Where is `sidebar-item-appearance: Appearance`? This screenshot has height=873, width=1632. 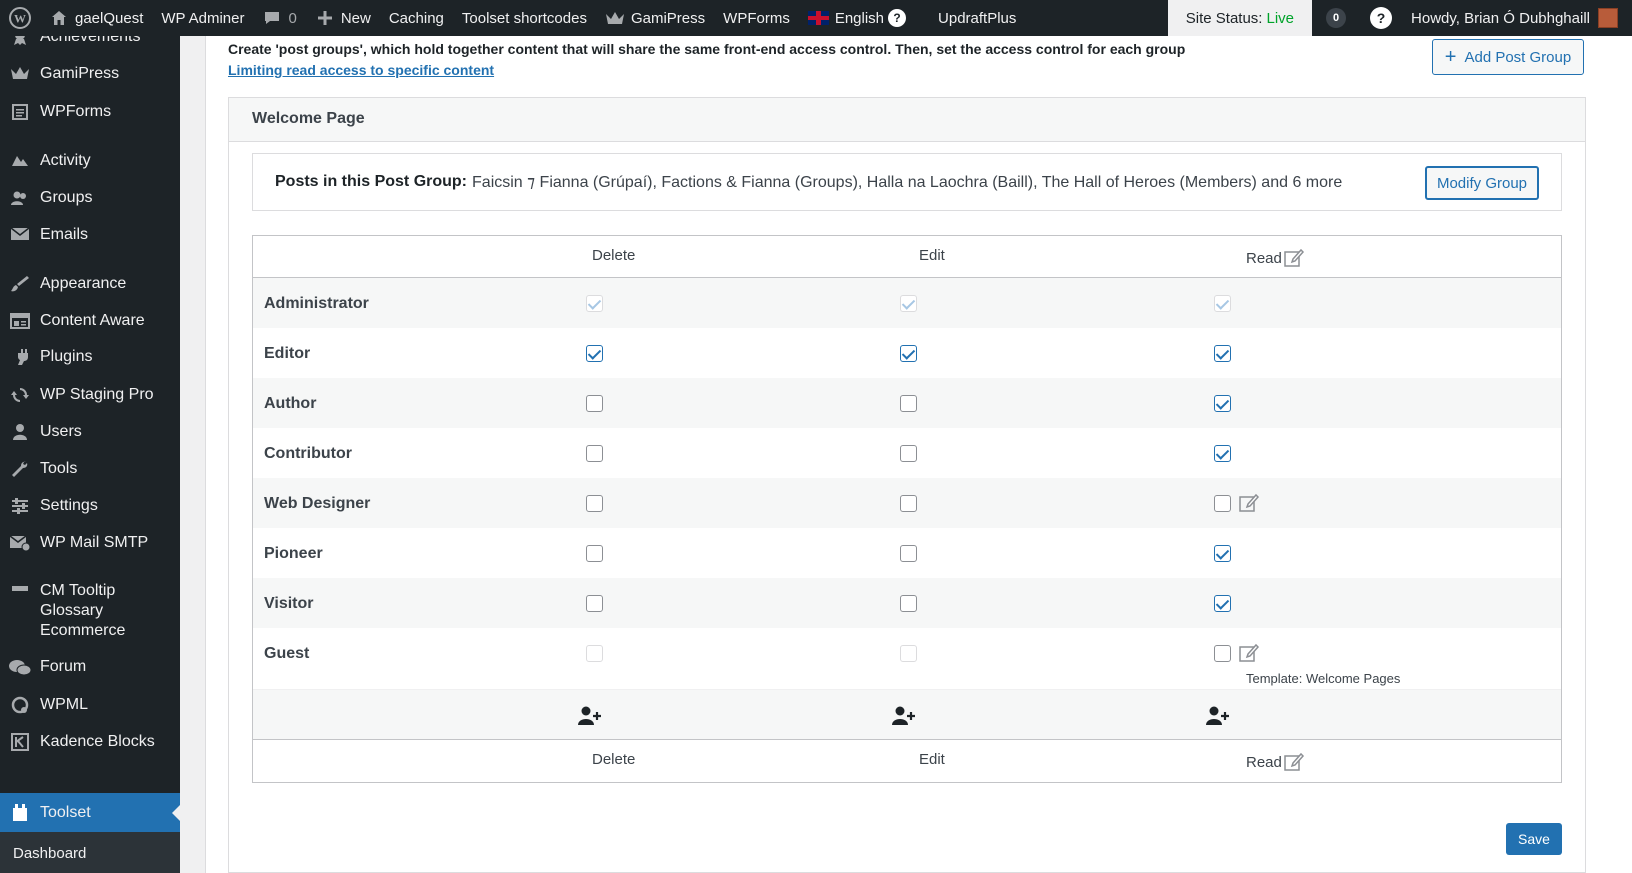 sidebar-item-appearance: Appearance is located at coordinates (90, 284).